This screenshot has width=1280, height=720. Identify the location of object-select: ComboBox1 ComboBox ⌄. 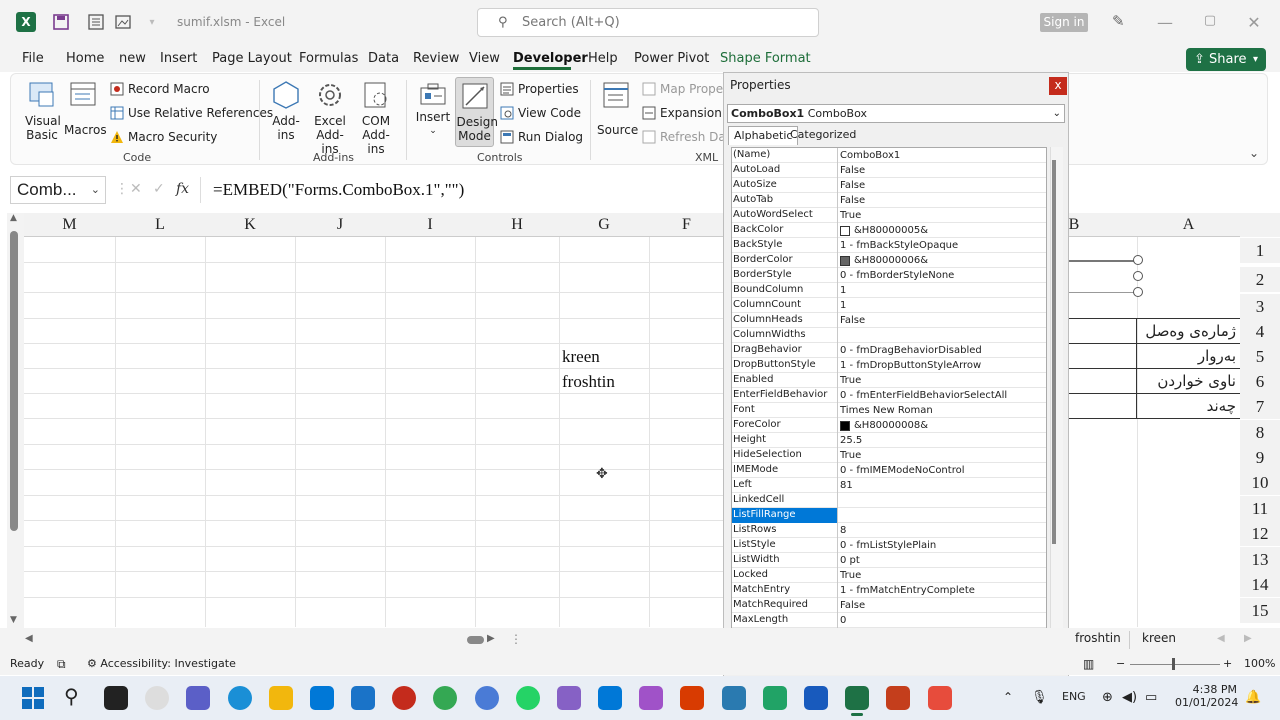
(896, 113).